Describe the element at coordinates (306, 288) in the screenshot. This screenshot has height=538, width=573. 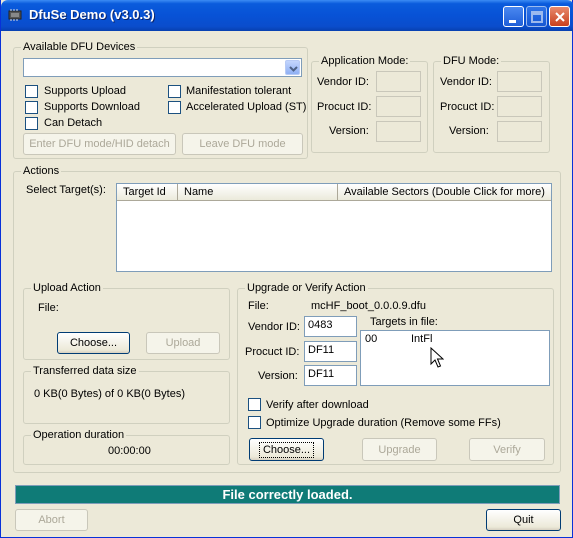
I see `upgrade-verify-label: Upgrade or Verify Action` at that location.